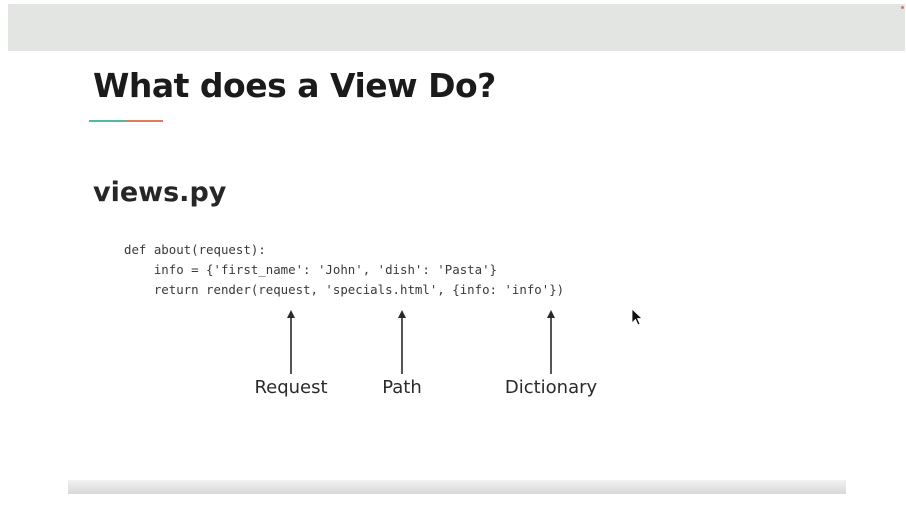 The image size is (906, 507). Describe the element at coordinates (291, 387) in the screenshot. I see `annotation-label-request: Request` at that location.